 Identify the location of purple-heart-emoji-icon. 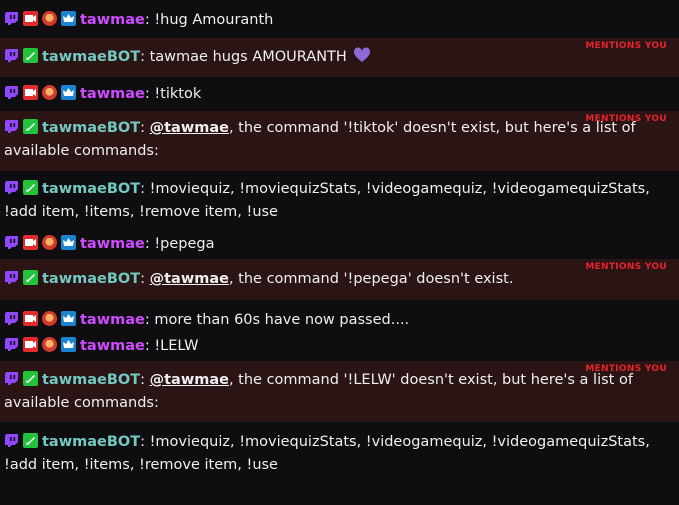
(362, 55).